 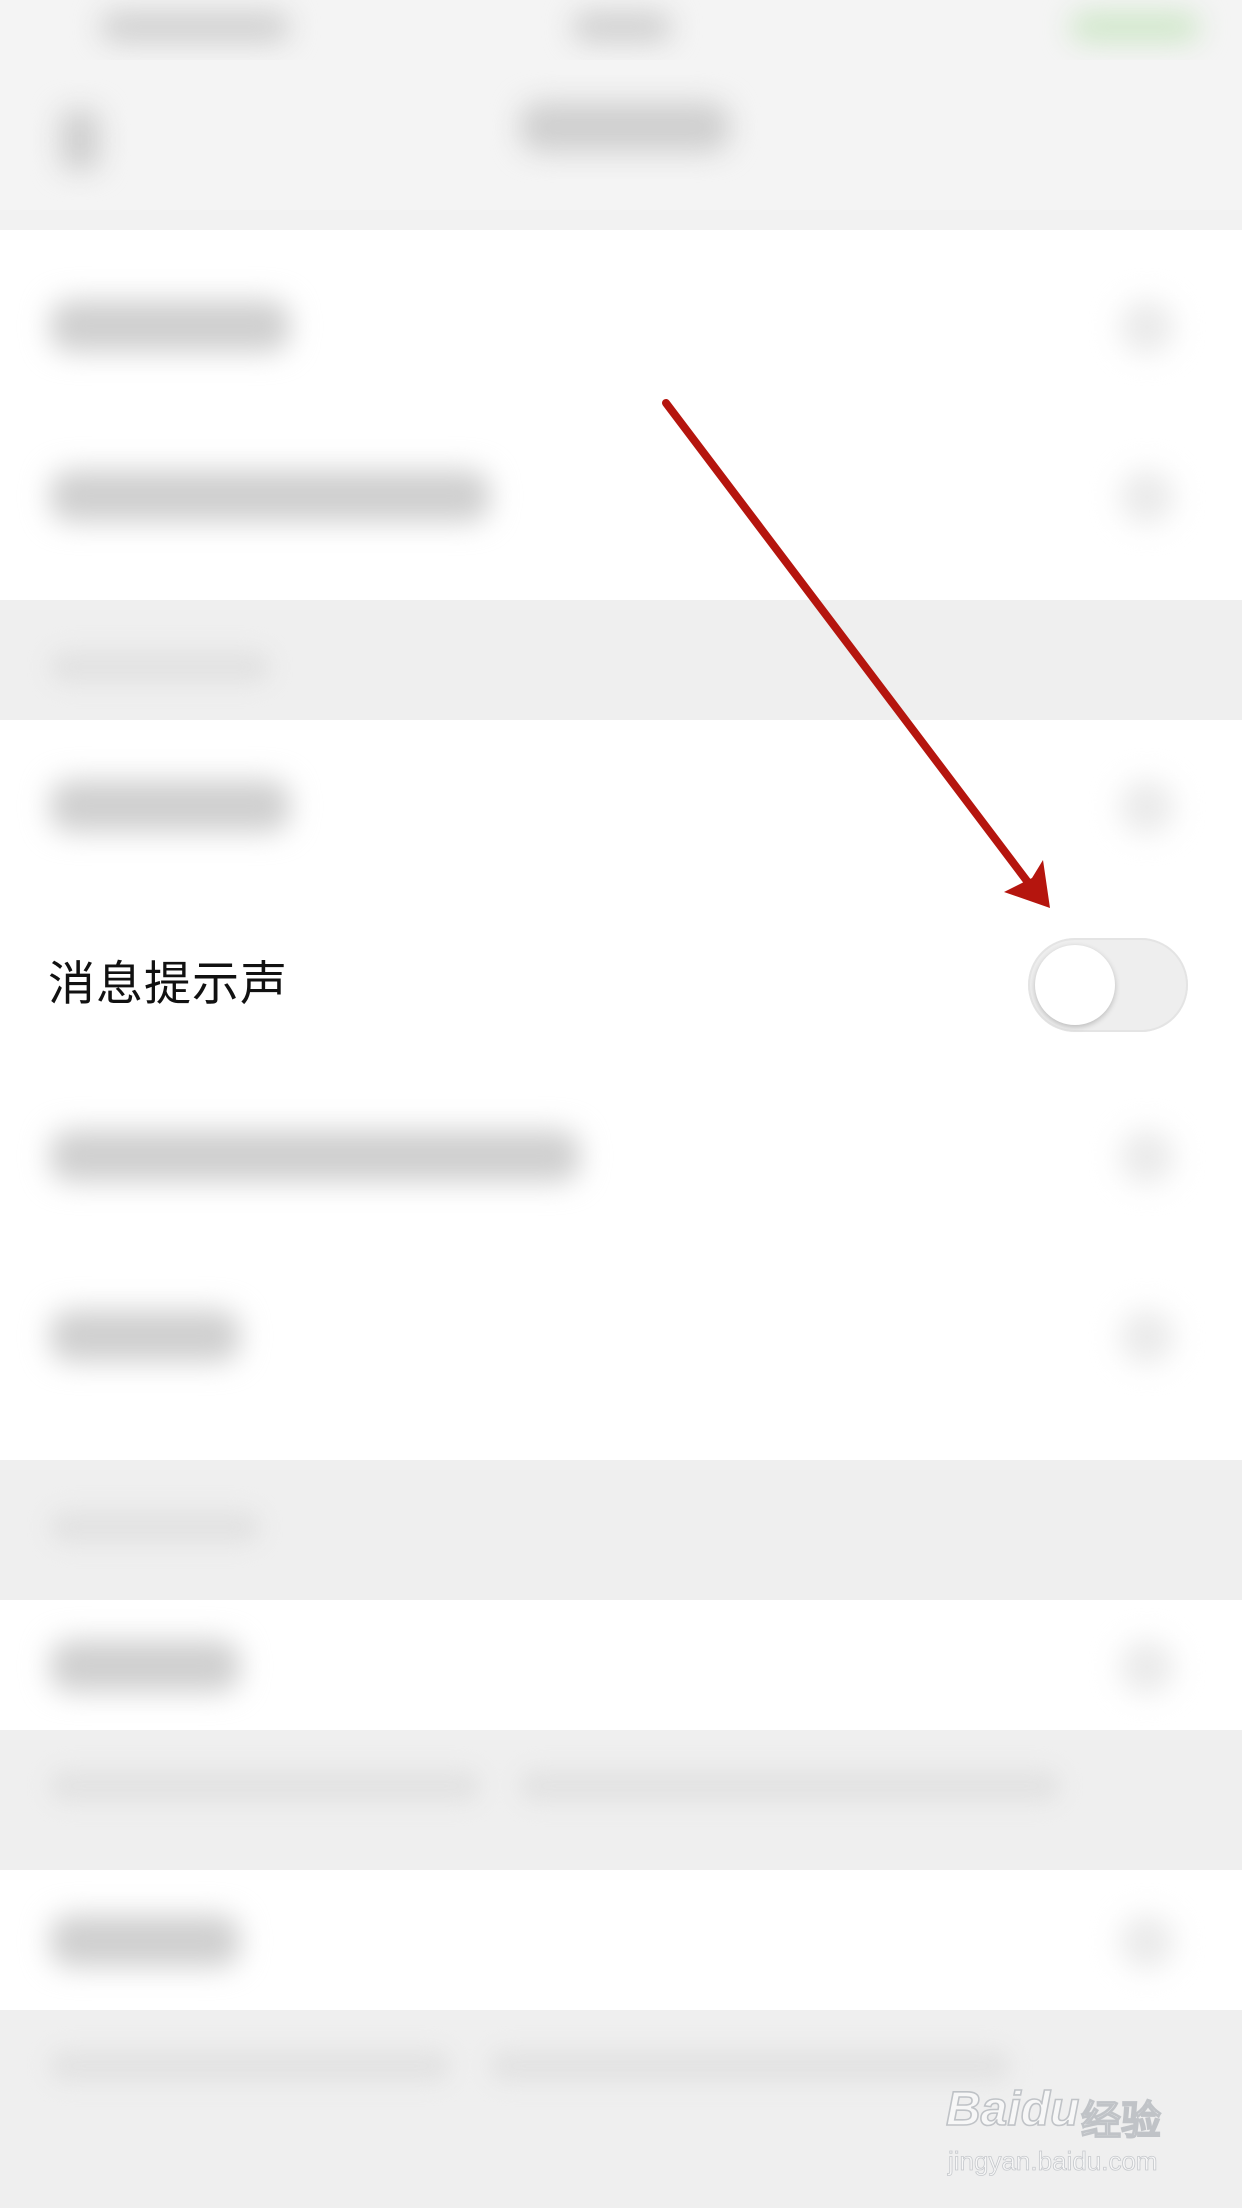 What do you see at coordinates (168, 984) in the screenshot?
I see `message-sound-label: 消息提示声` at bounding box center [168, 984].